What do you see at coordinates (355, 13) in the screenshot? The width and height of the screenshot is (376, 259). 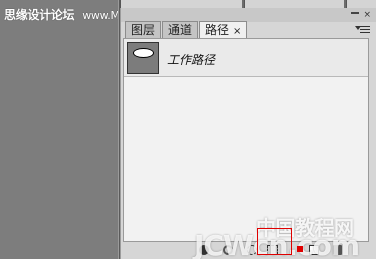 I see `collapse-icon` at bounding box center [355, 13].